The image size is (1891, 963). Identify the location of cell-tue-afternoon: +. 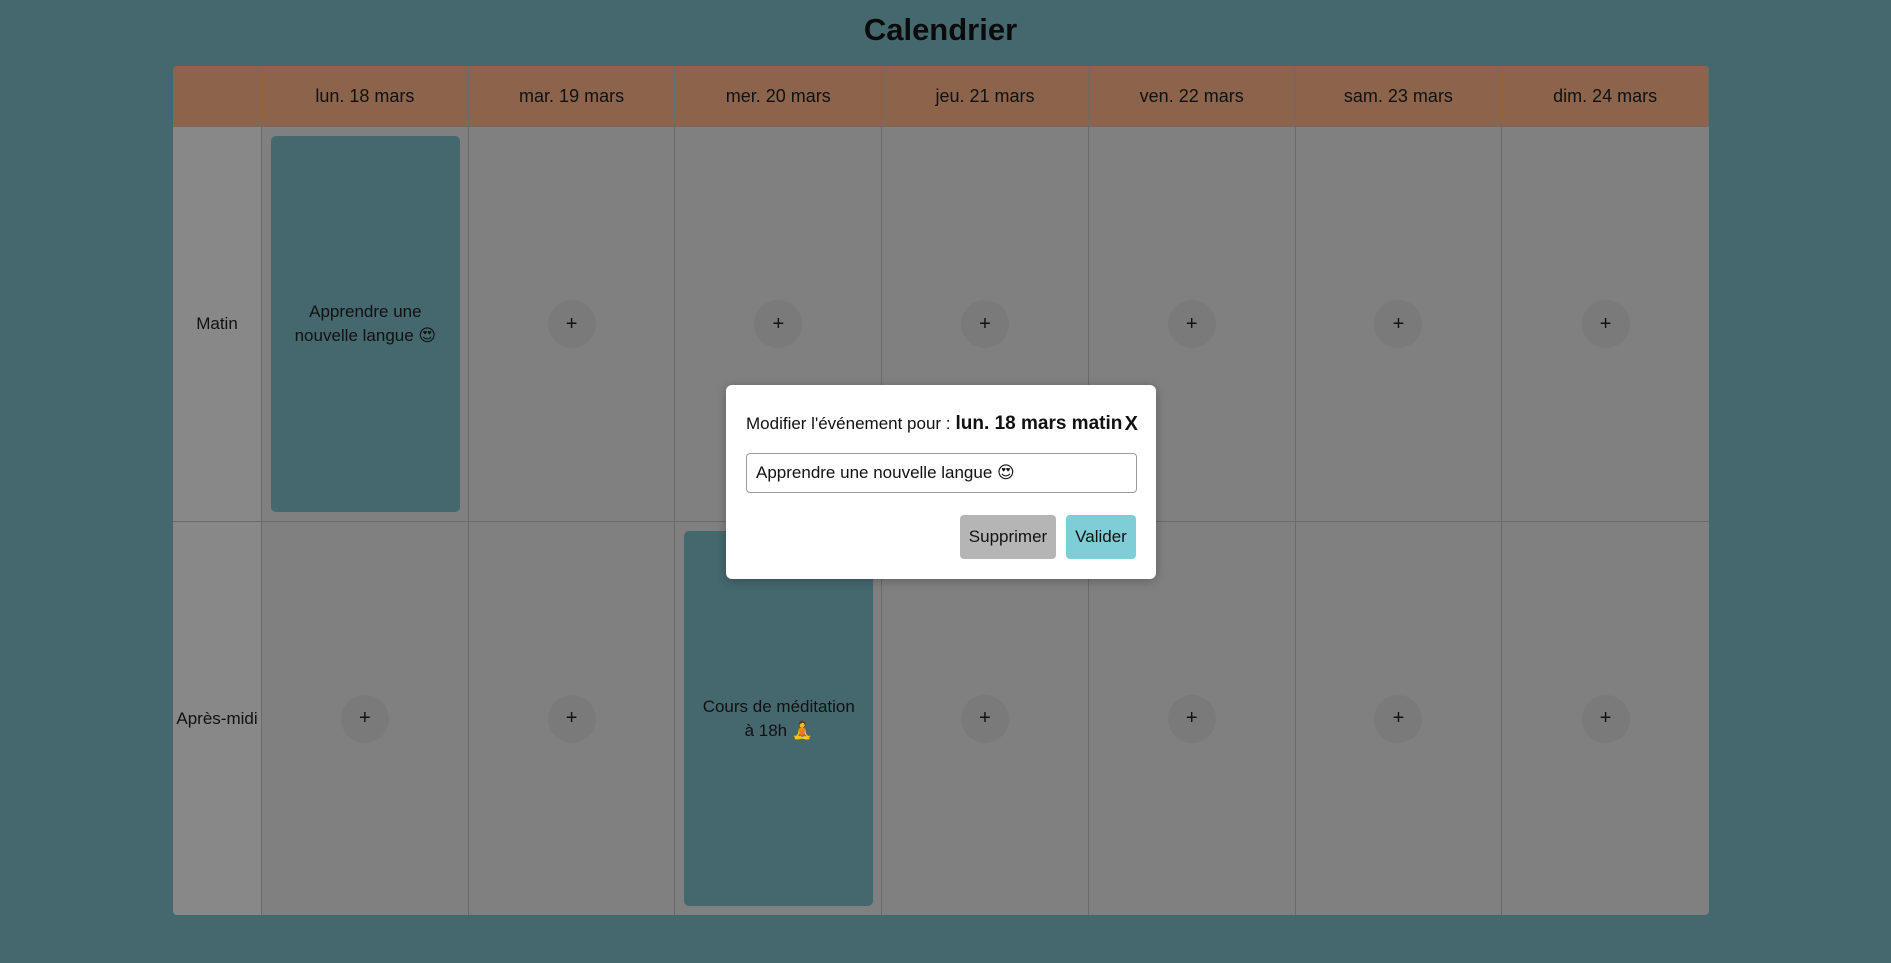
(572, 718).